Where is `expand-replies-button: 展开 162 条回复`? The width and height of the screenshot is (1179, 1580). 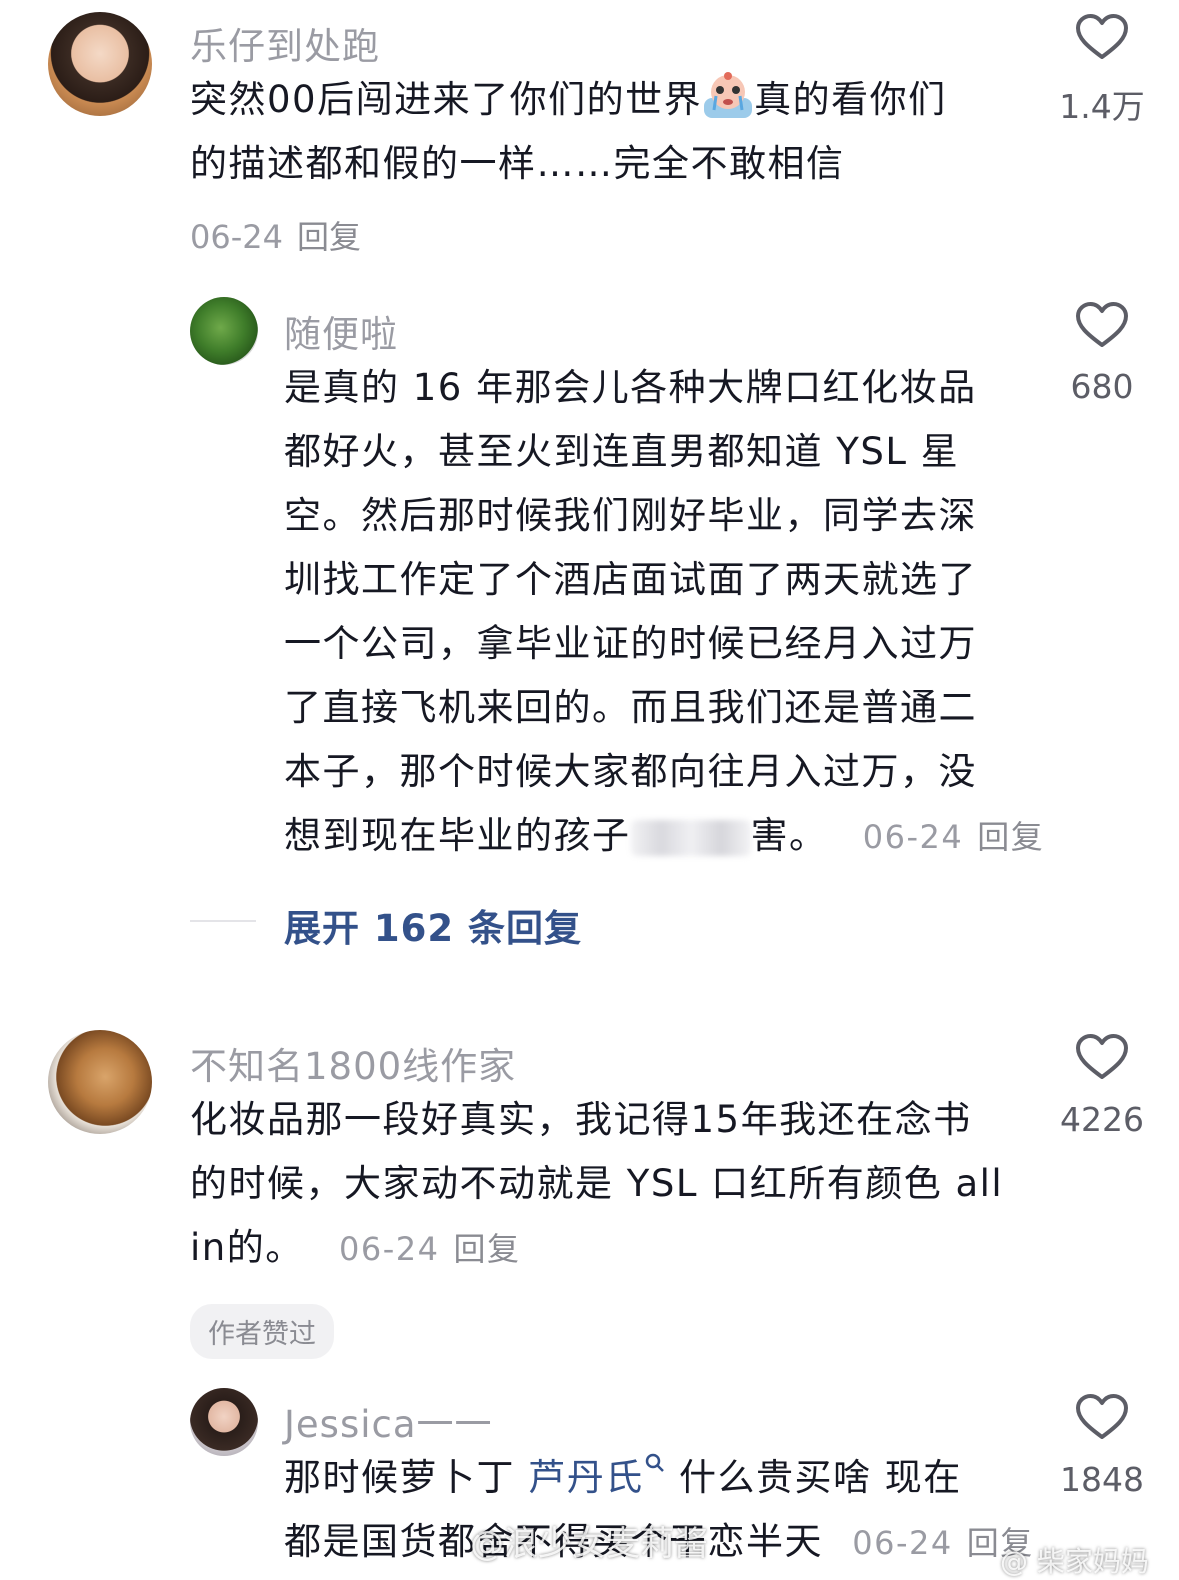 expand-replies-button: 展开 162 条回复 is located at coordinates (433, 925).